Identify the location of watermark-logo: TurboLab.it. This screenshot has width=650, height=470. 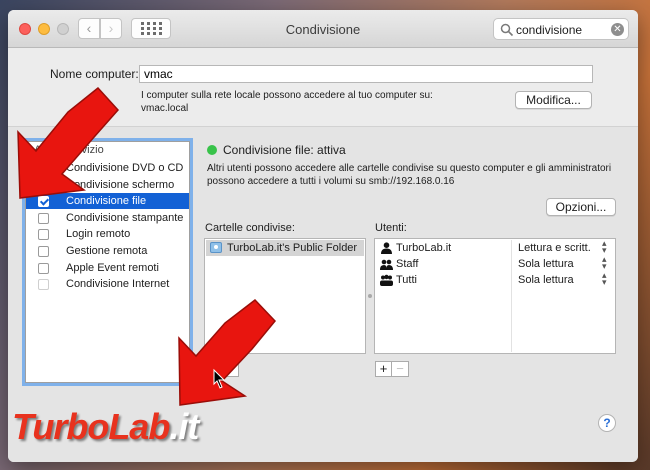
(105, 427).